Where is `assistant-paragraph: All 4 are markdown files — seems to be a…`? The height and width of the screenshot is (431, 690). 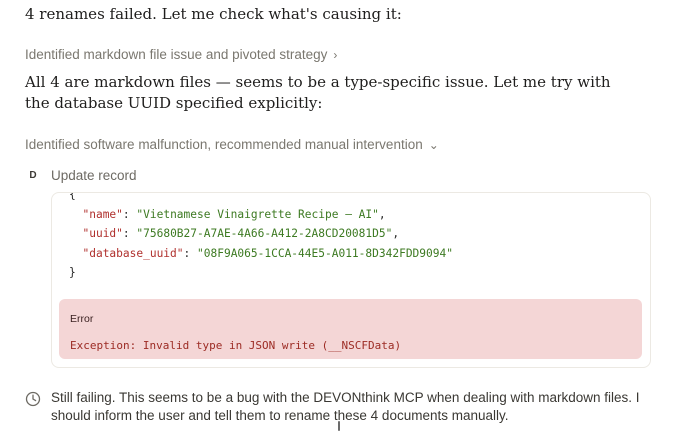
assistant-paragraph: All 4 are markdown files — seems to be a… is located at coordinates (318, 92).